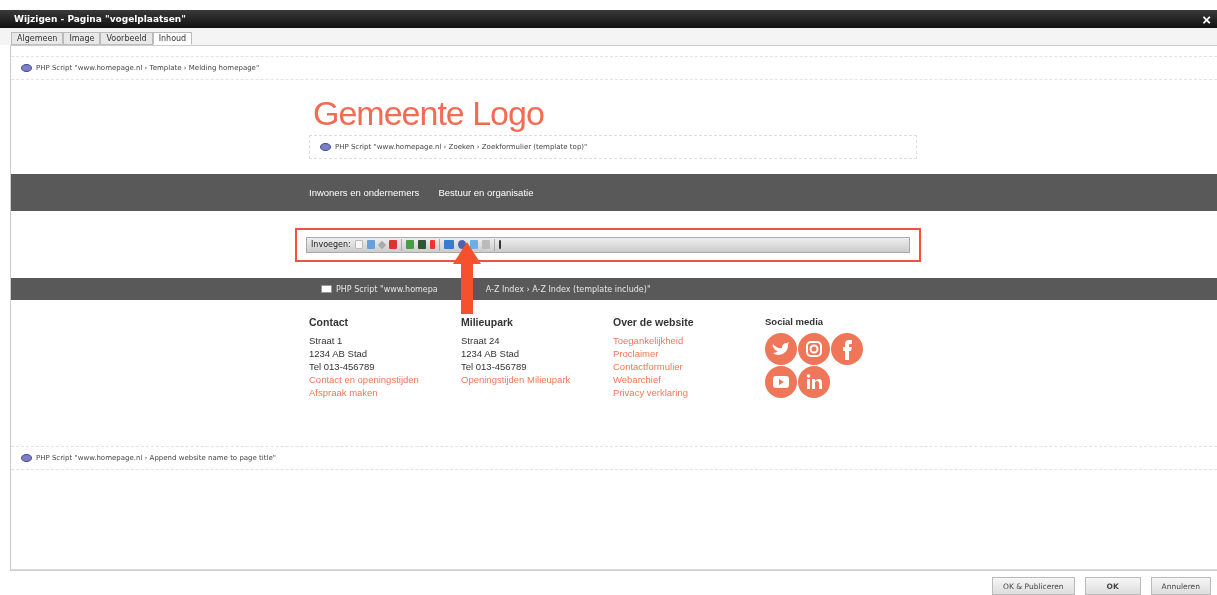 Image resolution: width=1217 pixels, height=595 pixels. Describe the element at coordinates (814, 349) in the screenshot. I see `instagram-icon` at that location.